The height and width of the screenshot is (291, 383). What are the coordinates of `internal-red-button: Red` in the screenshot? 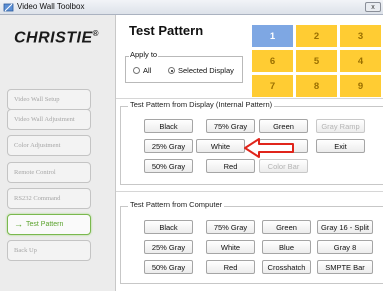 It's located at (230, 166).